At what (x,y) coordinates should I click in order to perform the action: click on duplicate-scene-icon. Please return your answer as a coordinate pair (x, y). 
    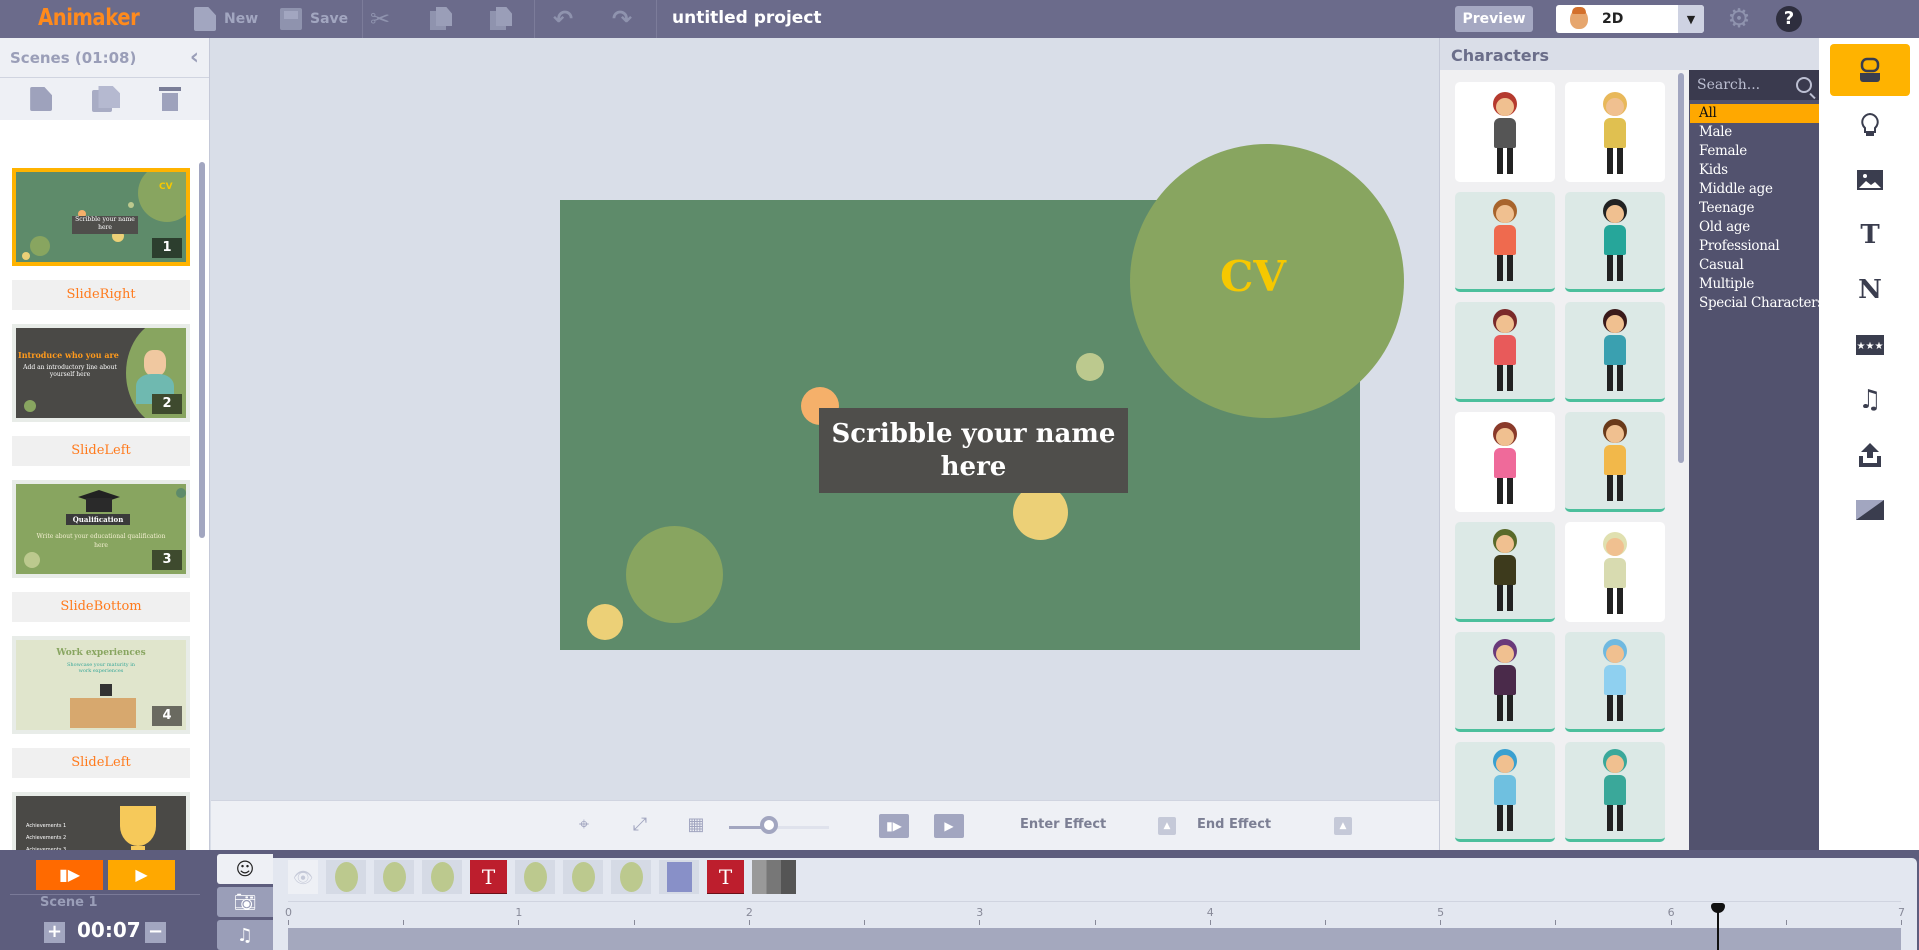
    Looking at the image, I should click on (106, 99).